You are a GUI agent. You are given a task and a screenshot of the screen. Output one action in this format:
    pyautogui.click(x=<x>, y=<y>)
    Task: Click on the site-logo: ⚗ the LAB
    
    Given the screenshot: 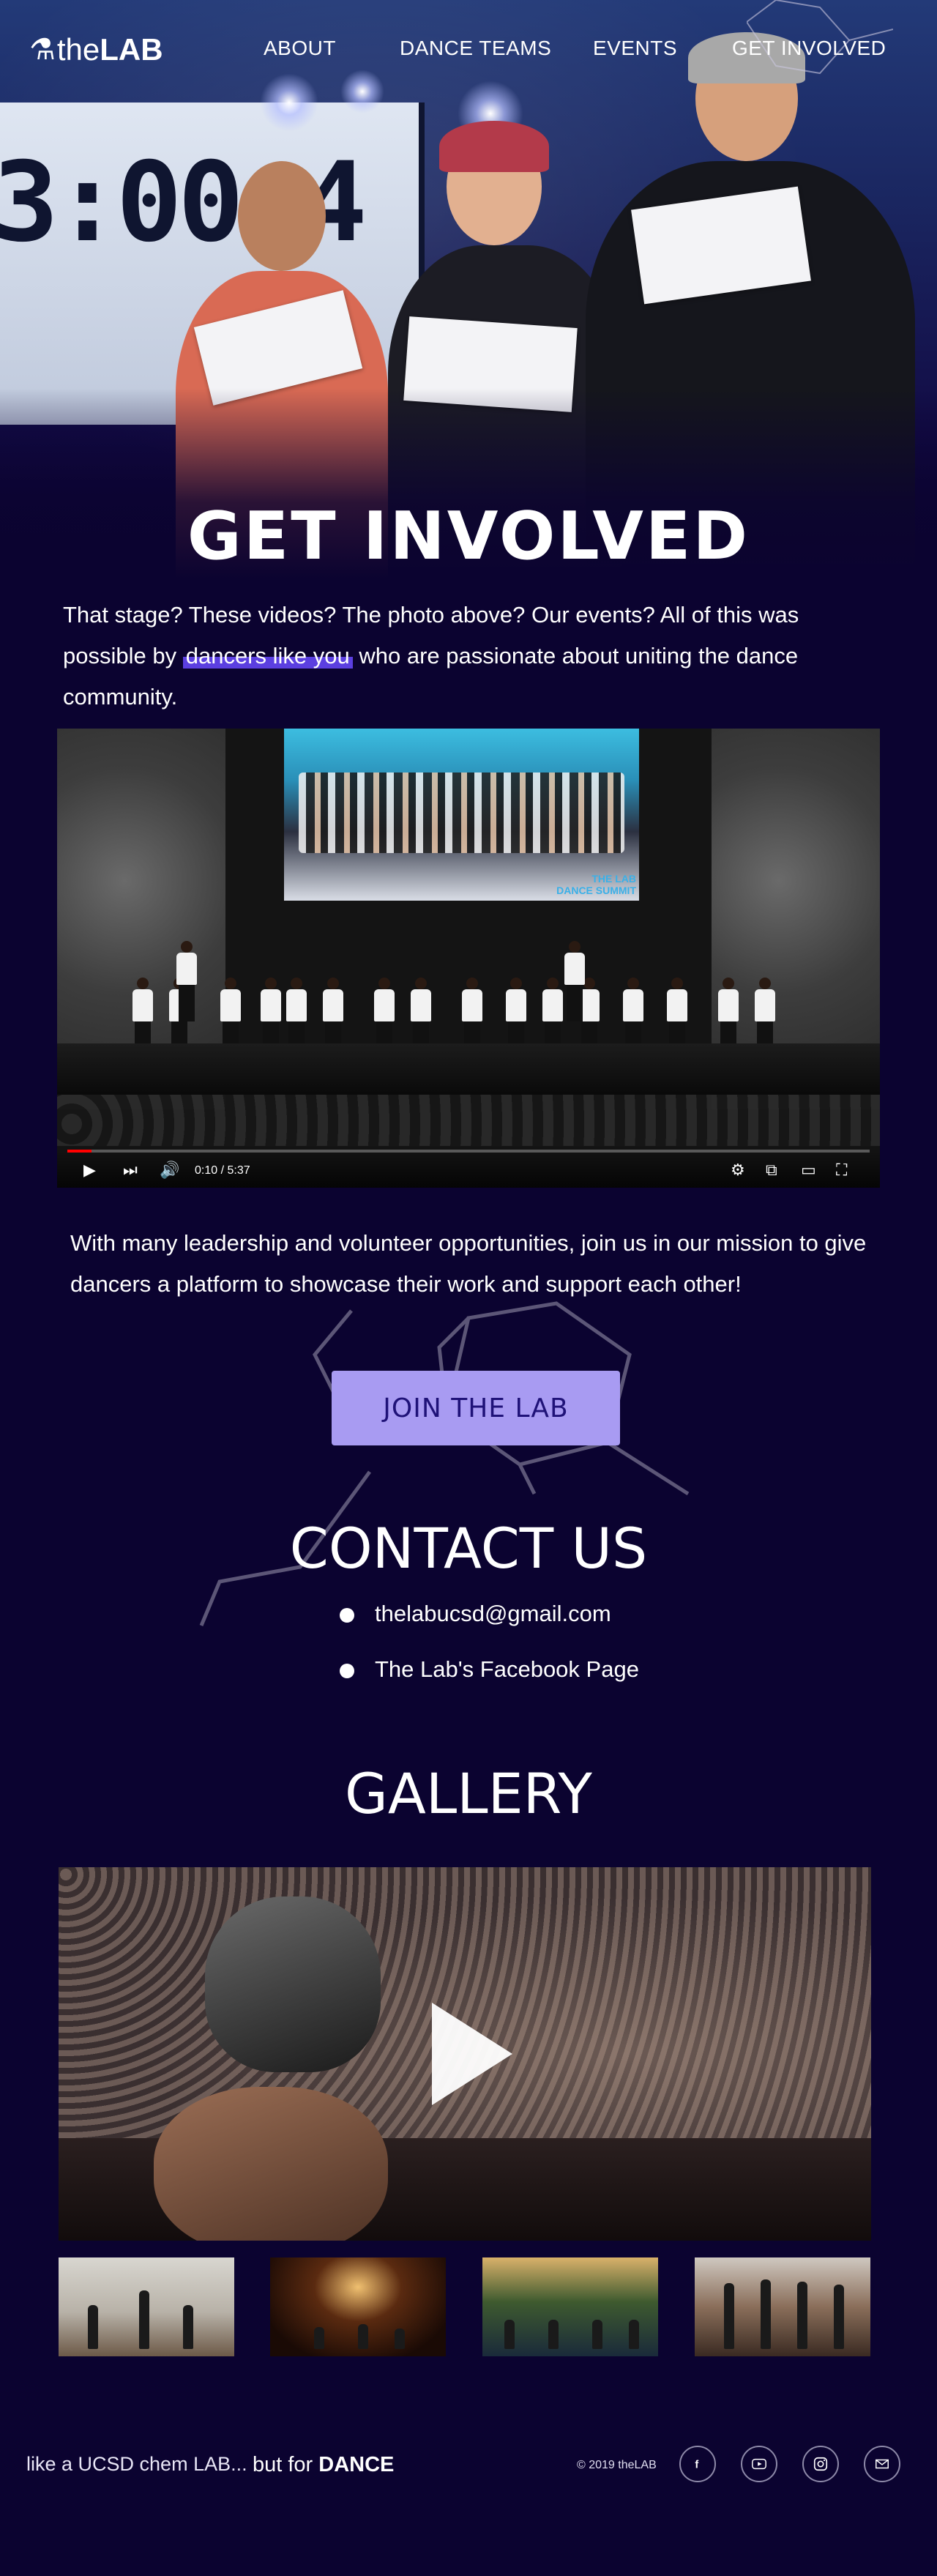 What is the action you would take?
    pyautogui.click(x=96, y=49)
    